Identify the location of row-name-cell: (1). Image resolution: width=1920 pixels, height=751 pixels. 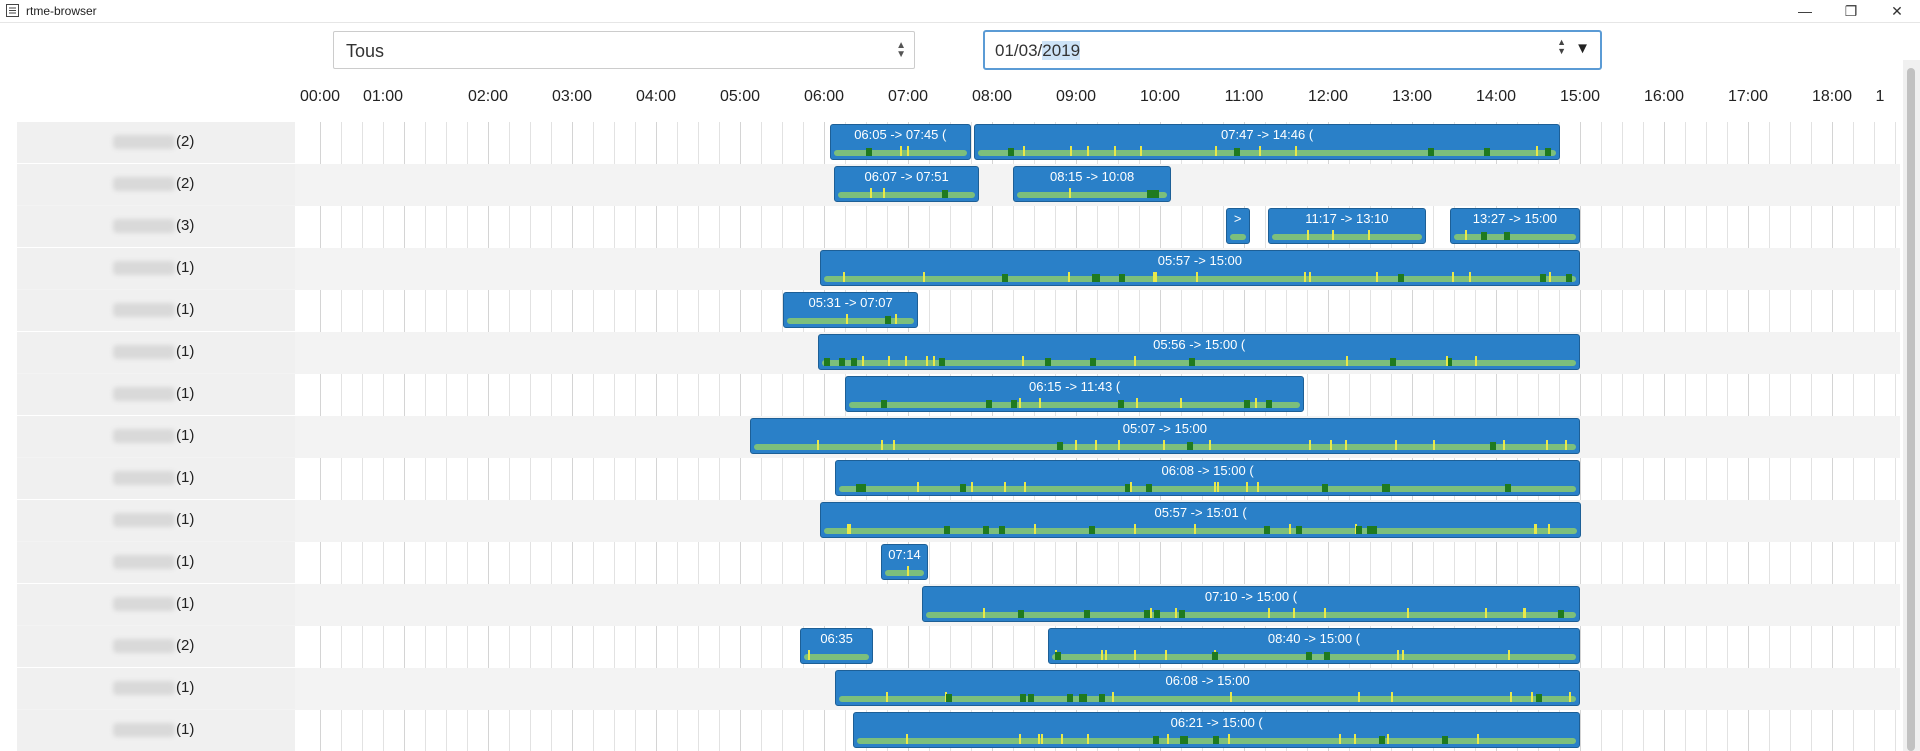
(156, 520).